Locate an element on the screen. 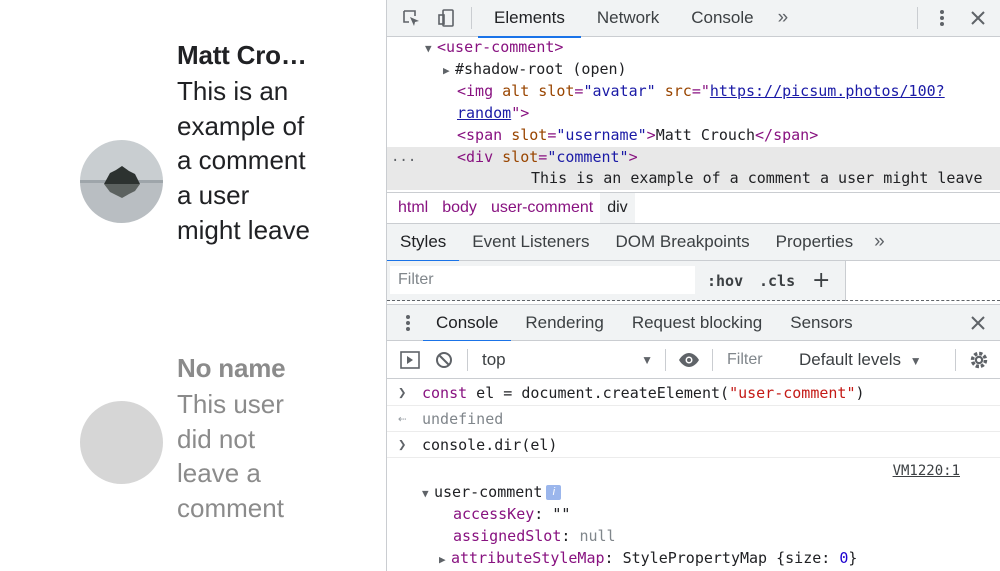  tab-event-listeners: Event Listeners is located at coordinates (530, 242).